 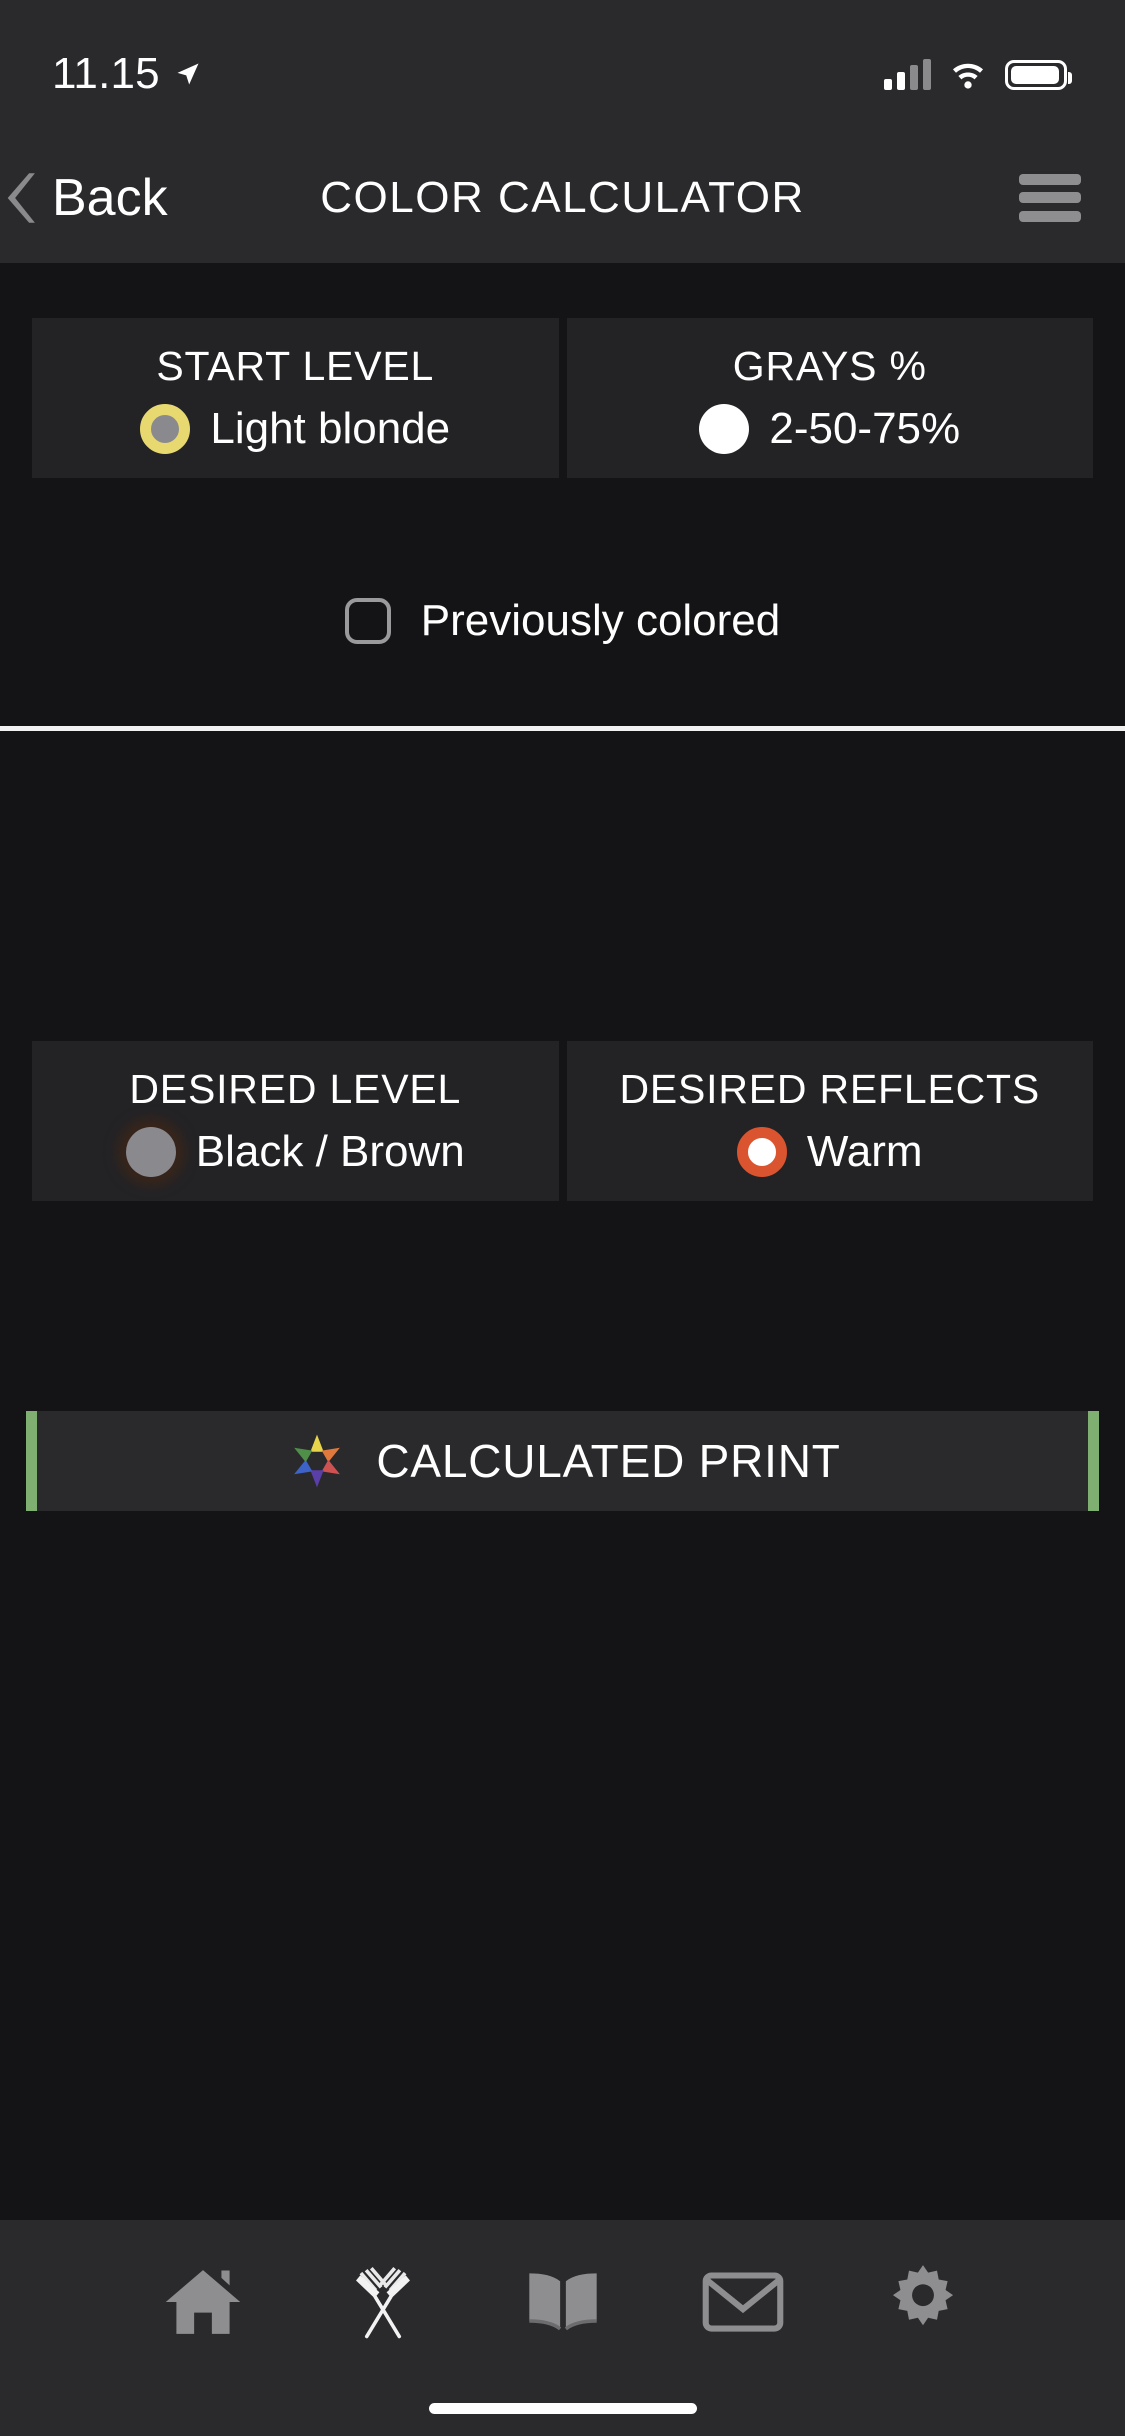 I want to click on tab-book, so click(x=563, y=2302).